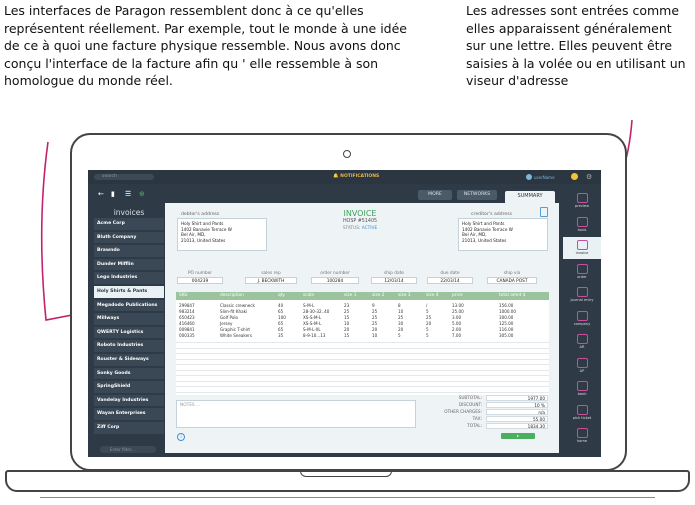  Describe the element at coordinates (281, 296) in the screenshot. I see `column-header: qty` at that location.